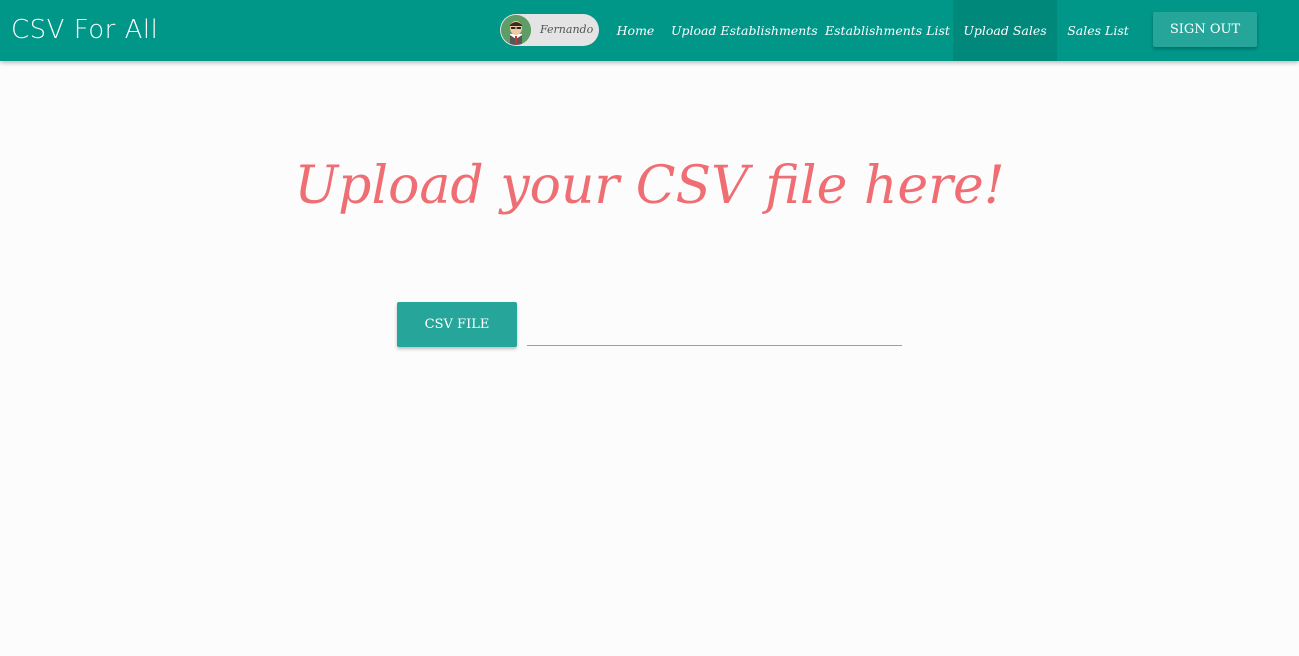  I want to click on nav-sales-list: Sales List, so click(1098, 30).